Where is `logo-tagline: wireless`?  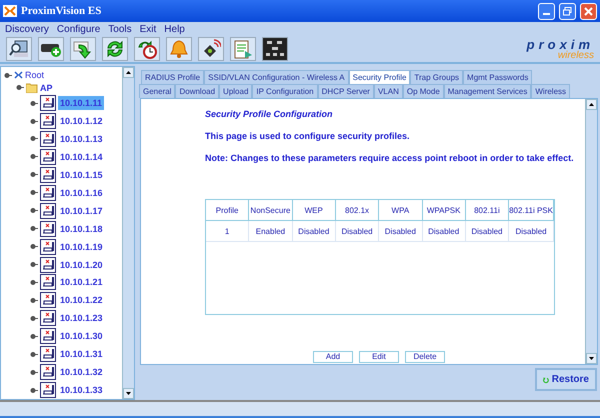
logo-tagline: wireless is located at coordinates (576, 55).